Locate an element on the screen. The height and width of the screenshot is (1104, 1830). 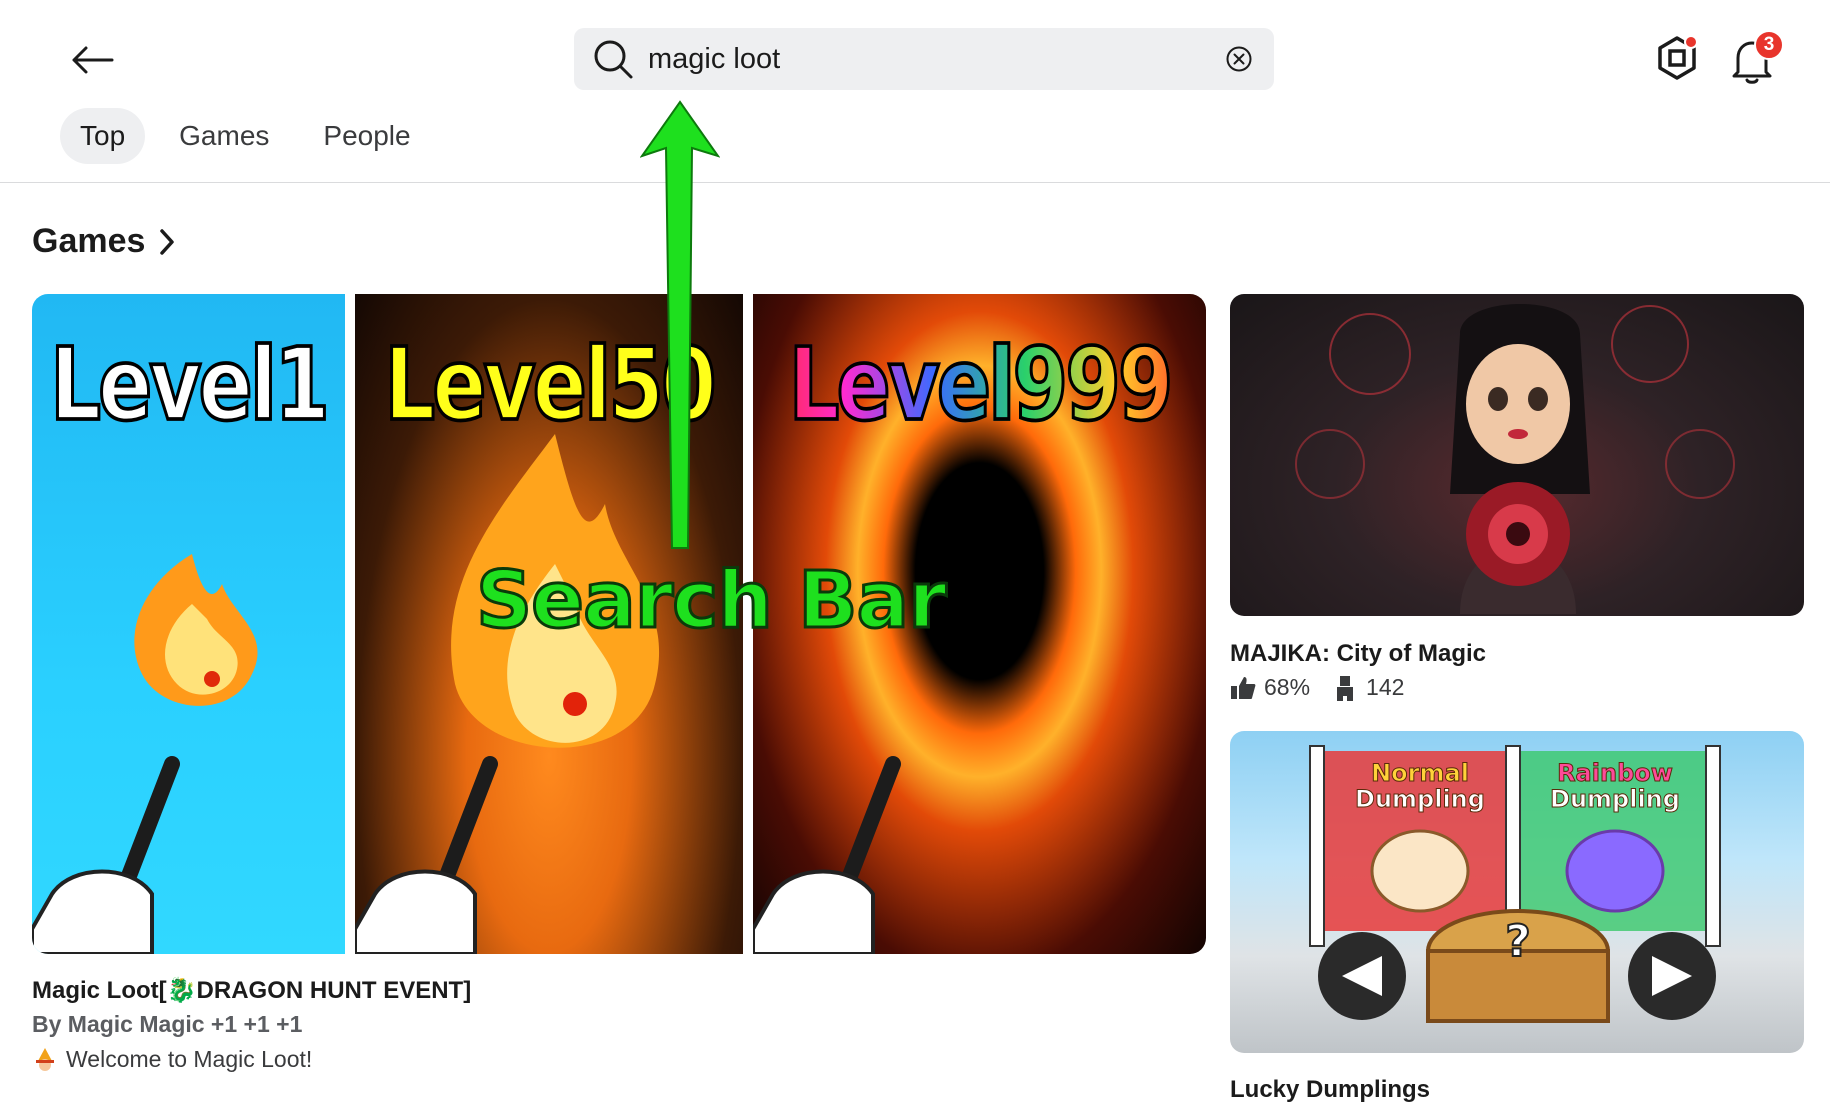
search-input is located at coordinates (936, 59).